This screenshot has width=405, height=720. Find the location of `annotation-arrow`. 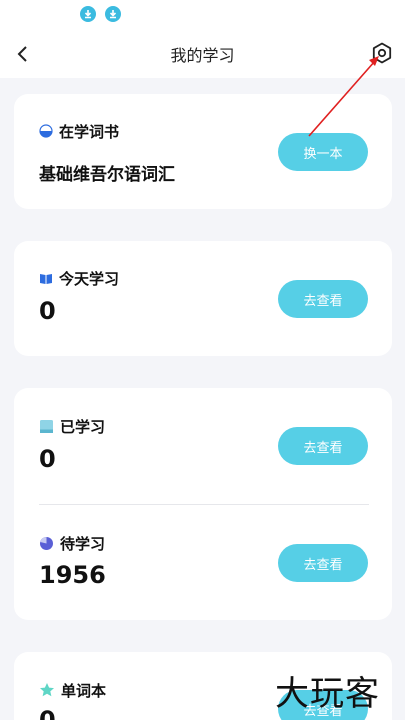

annotation-arrow is located at coordinates (343, 96).